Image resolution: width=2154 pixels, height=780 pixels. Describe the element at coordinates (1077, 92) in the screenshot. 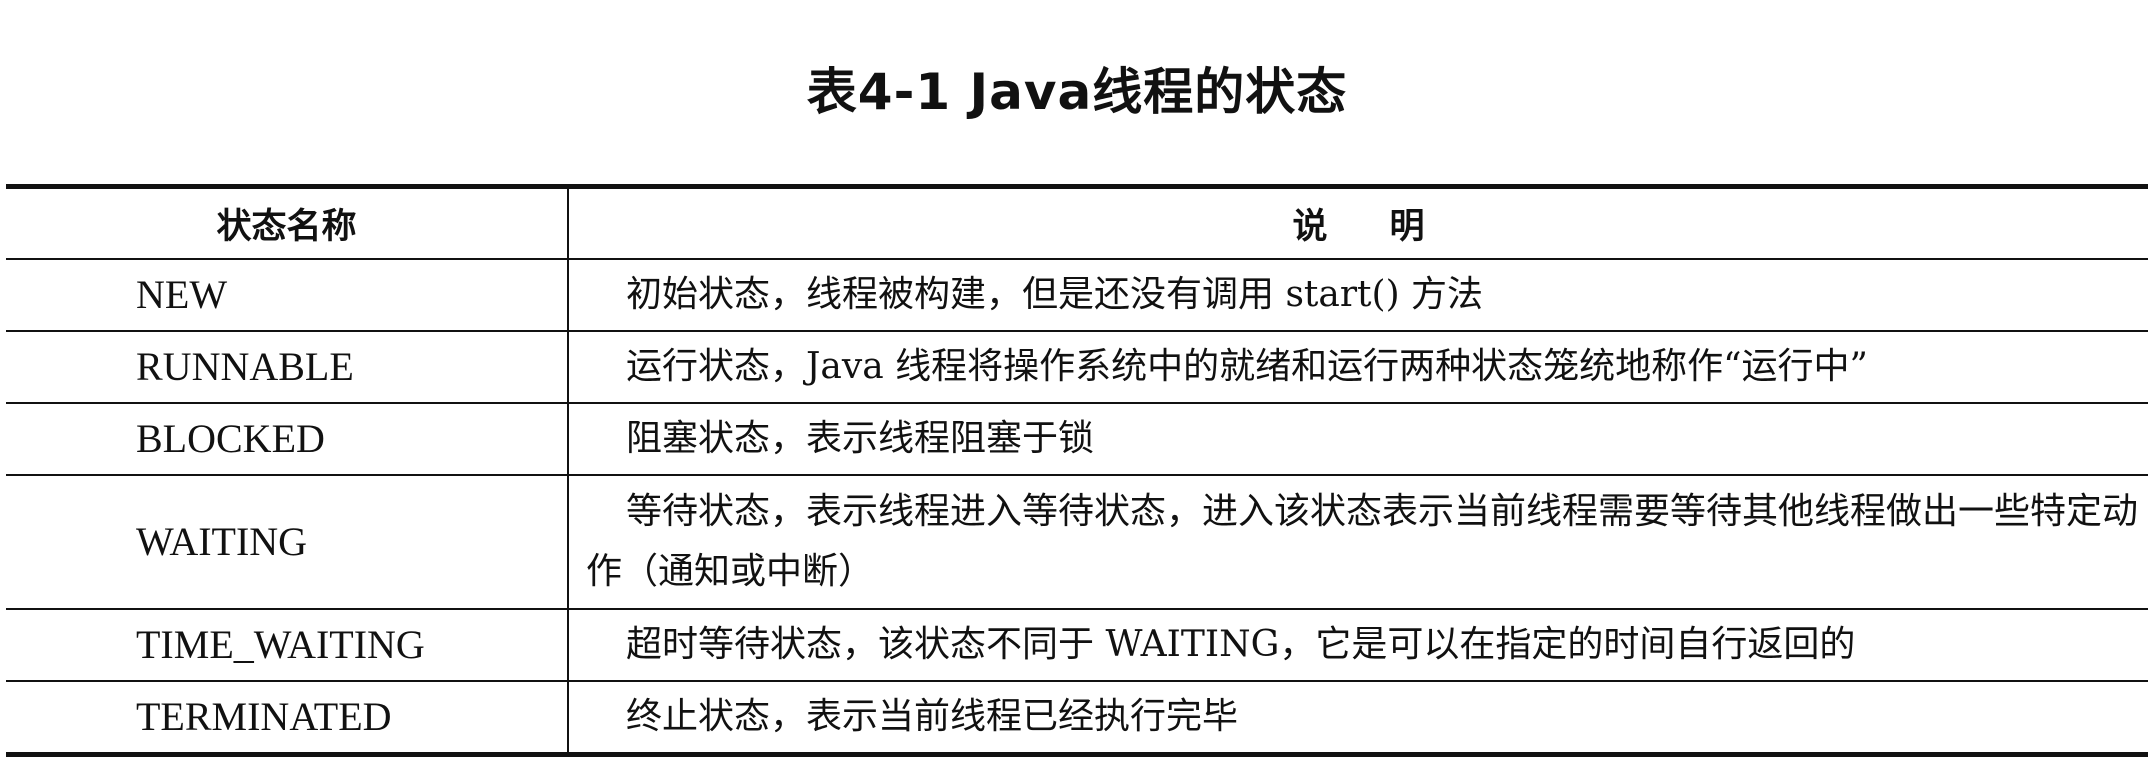

I see `table-caption: 表4-1 Java线程的状态` at that location.